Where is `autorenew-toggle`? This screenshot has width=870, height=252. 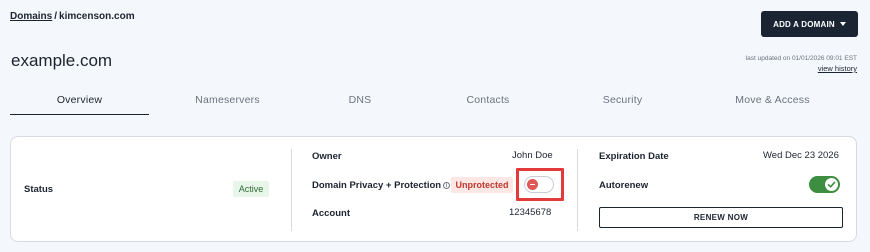 autorenew-toggle is located at coordinates (824, 184).